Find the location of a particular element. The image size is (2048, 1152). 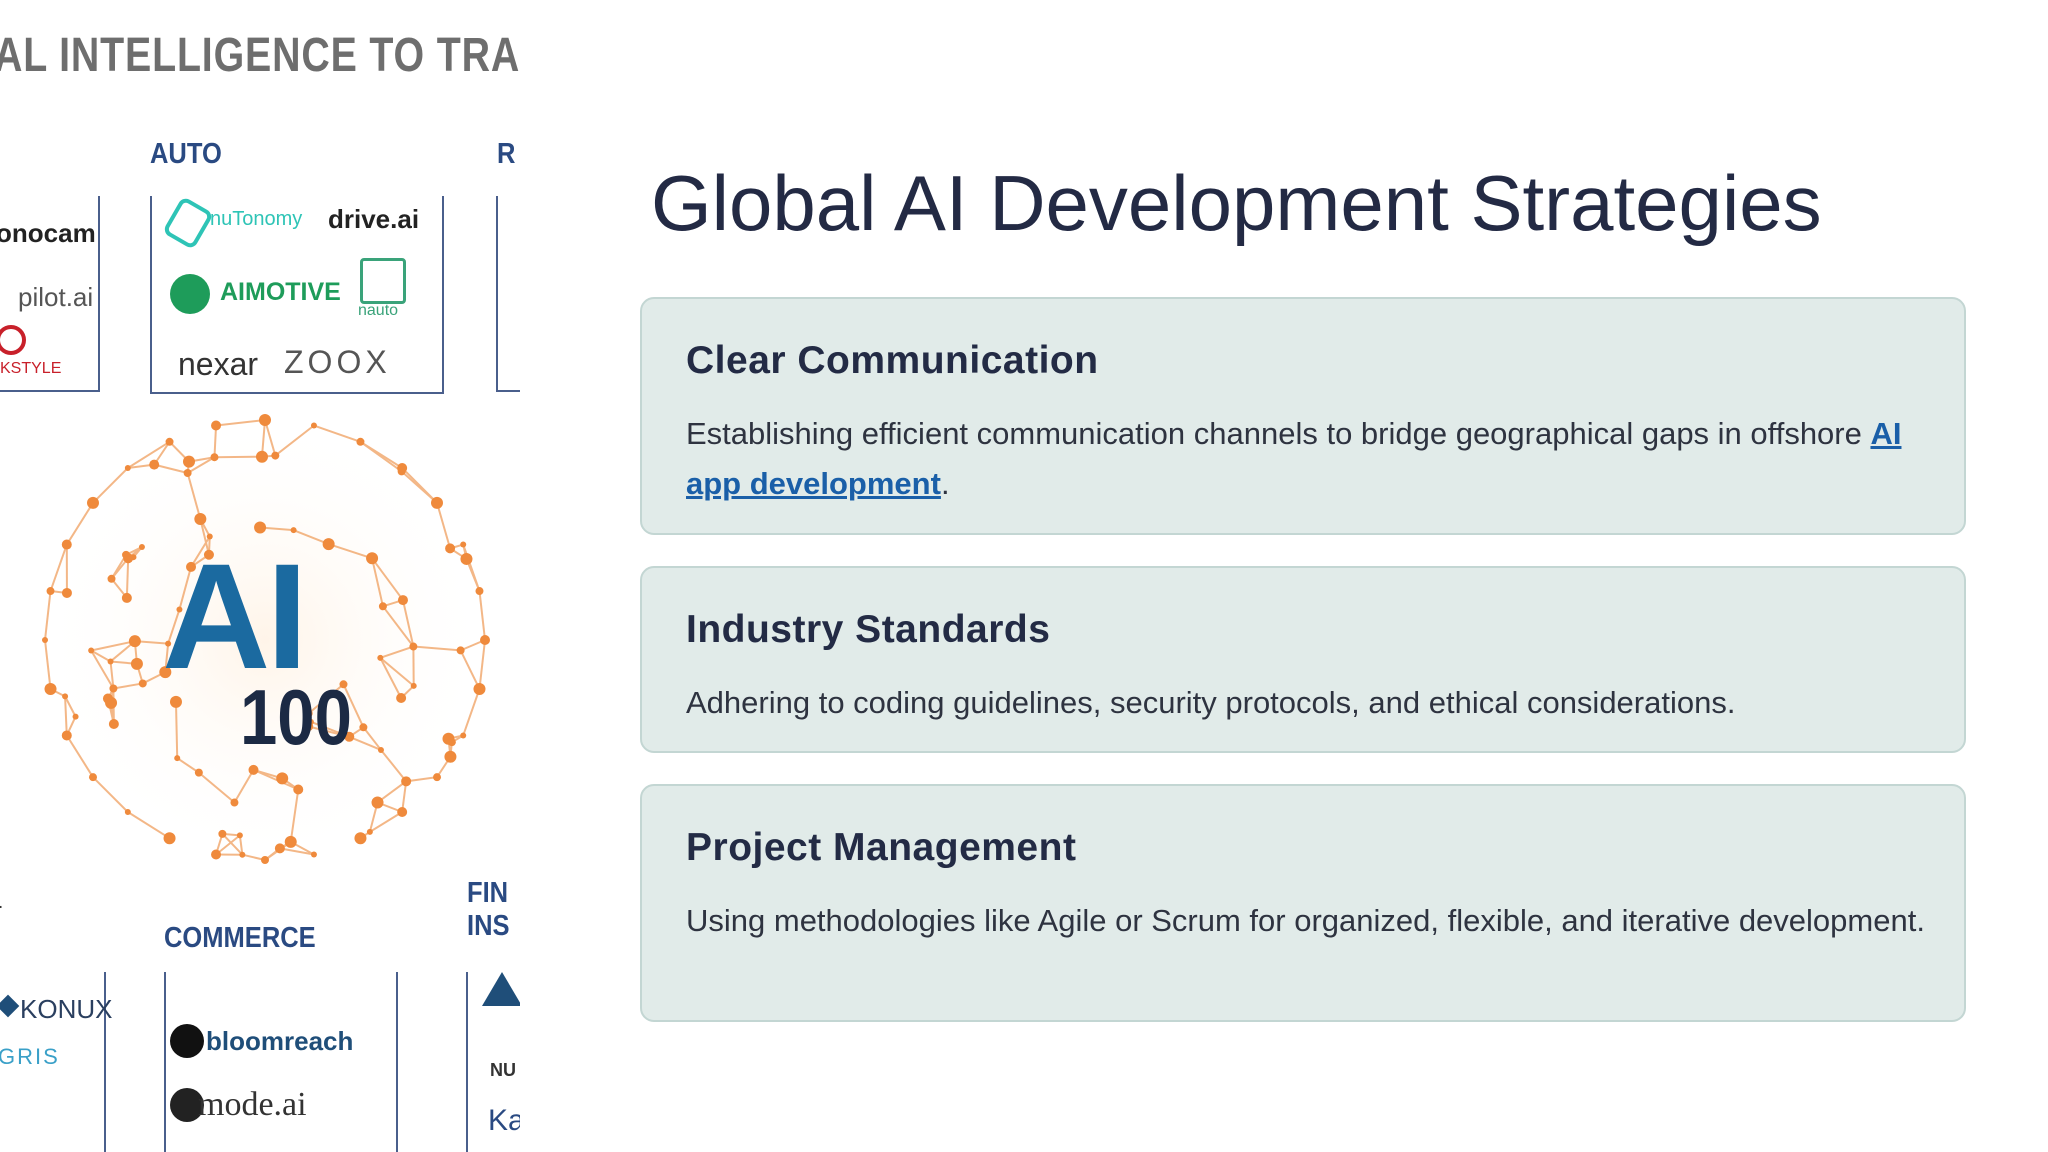

bloomreach-logo-mark is located at coordinates (187, 1041).